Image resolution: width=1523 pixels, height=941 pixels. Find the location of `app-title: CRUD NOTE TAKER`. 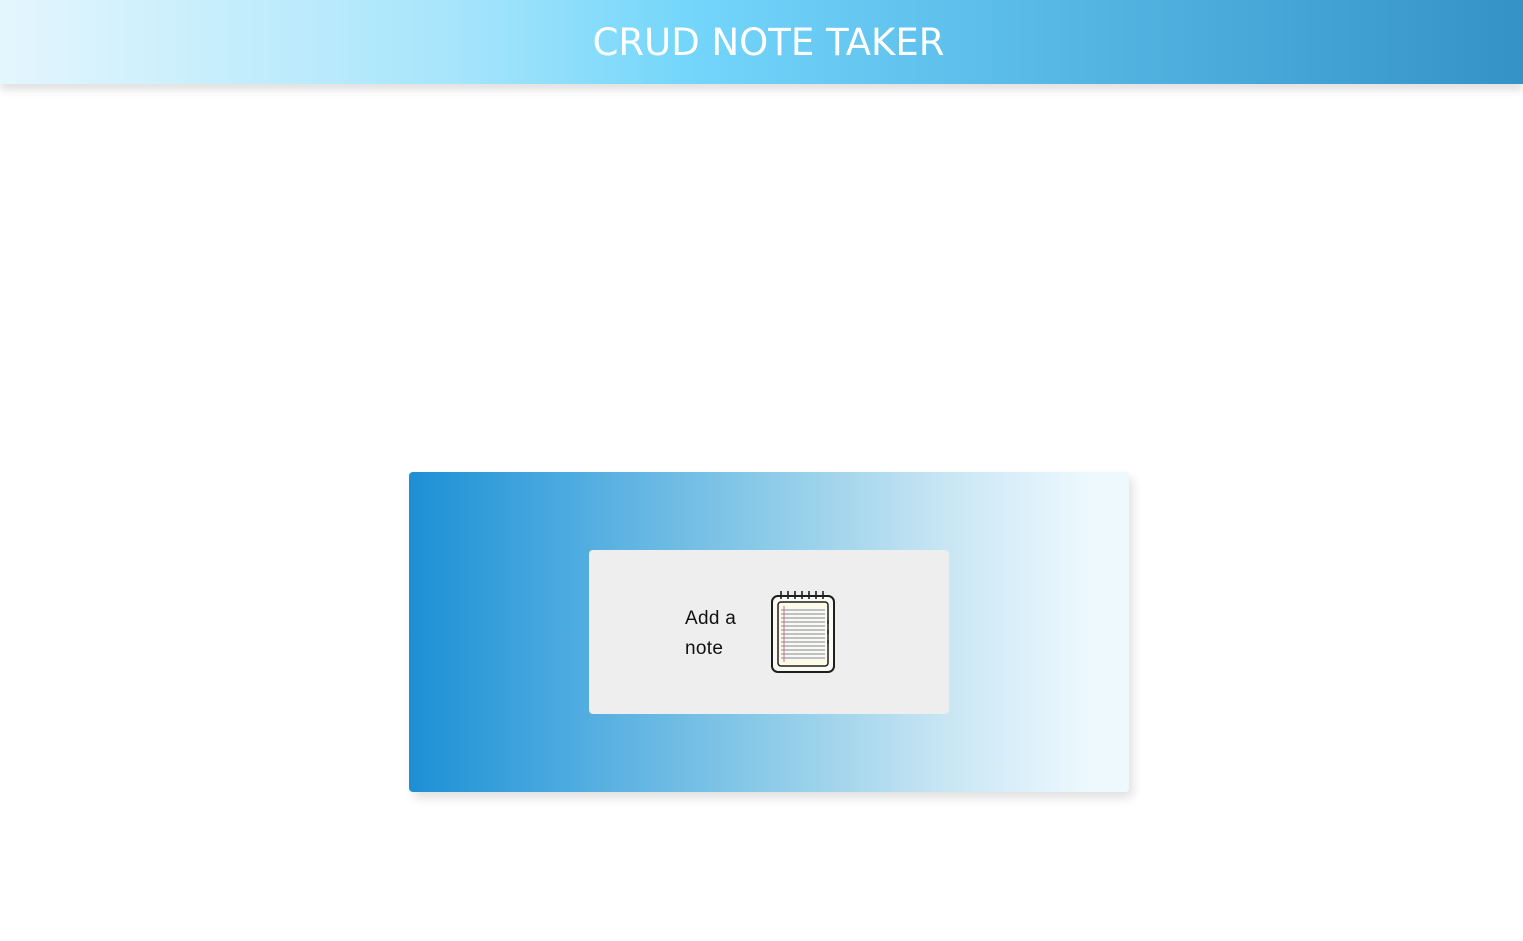

app-title: CRUD NOTE TAKER is located at coordinates (768, 42).